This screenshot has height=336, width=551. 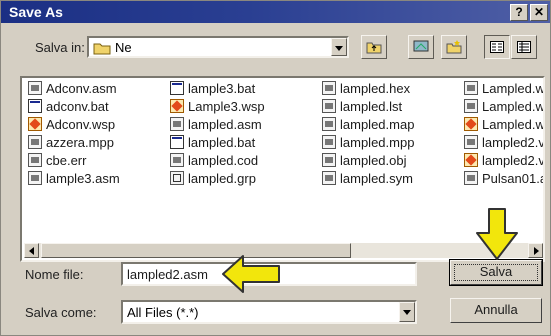 I want to click on annotation-arrow-left-icon, so click(x=252, y=275).